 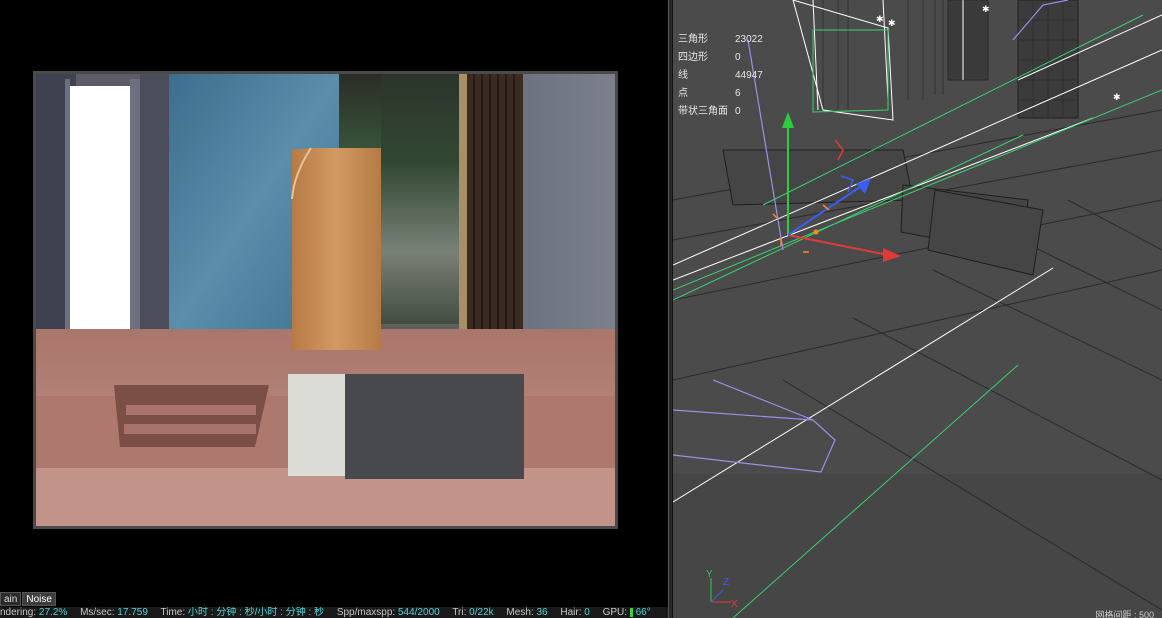 I want to click on stat-value: 23022, so click(x=749, y=39).